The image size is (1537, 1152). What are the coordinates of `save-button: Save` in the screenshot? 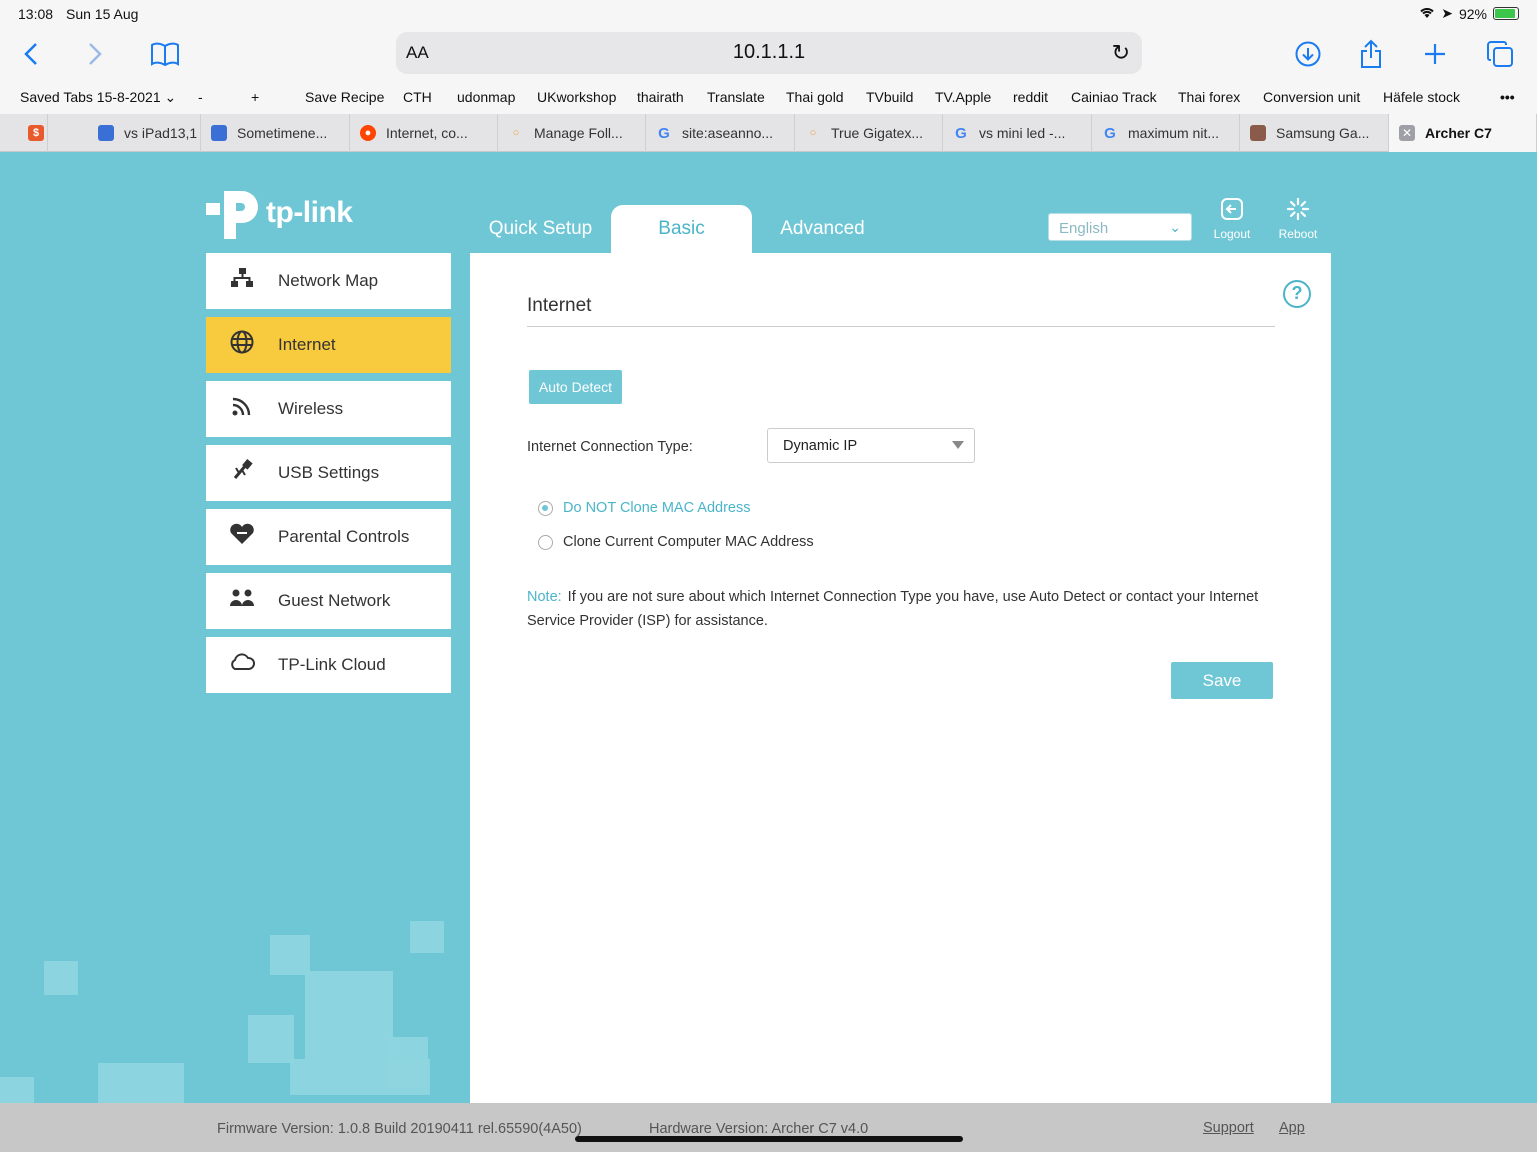 It's located at (1222, 680).